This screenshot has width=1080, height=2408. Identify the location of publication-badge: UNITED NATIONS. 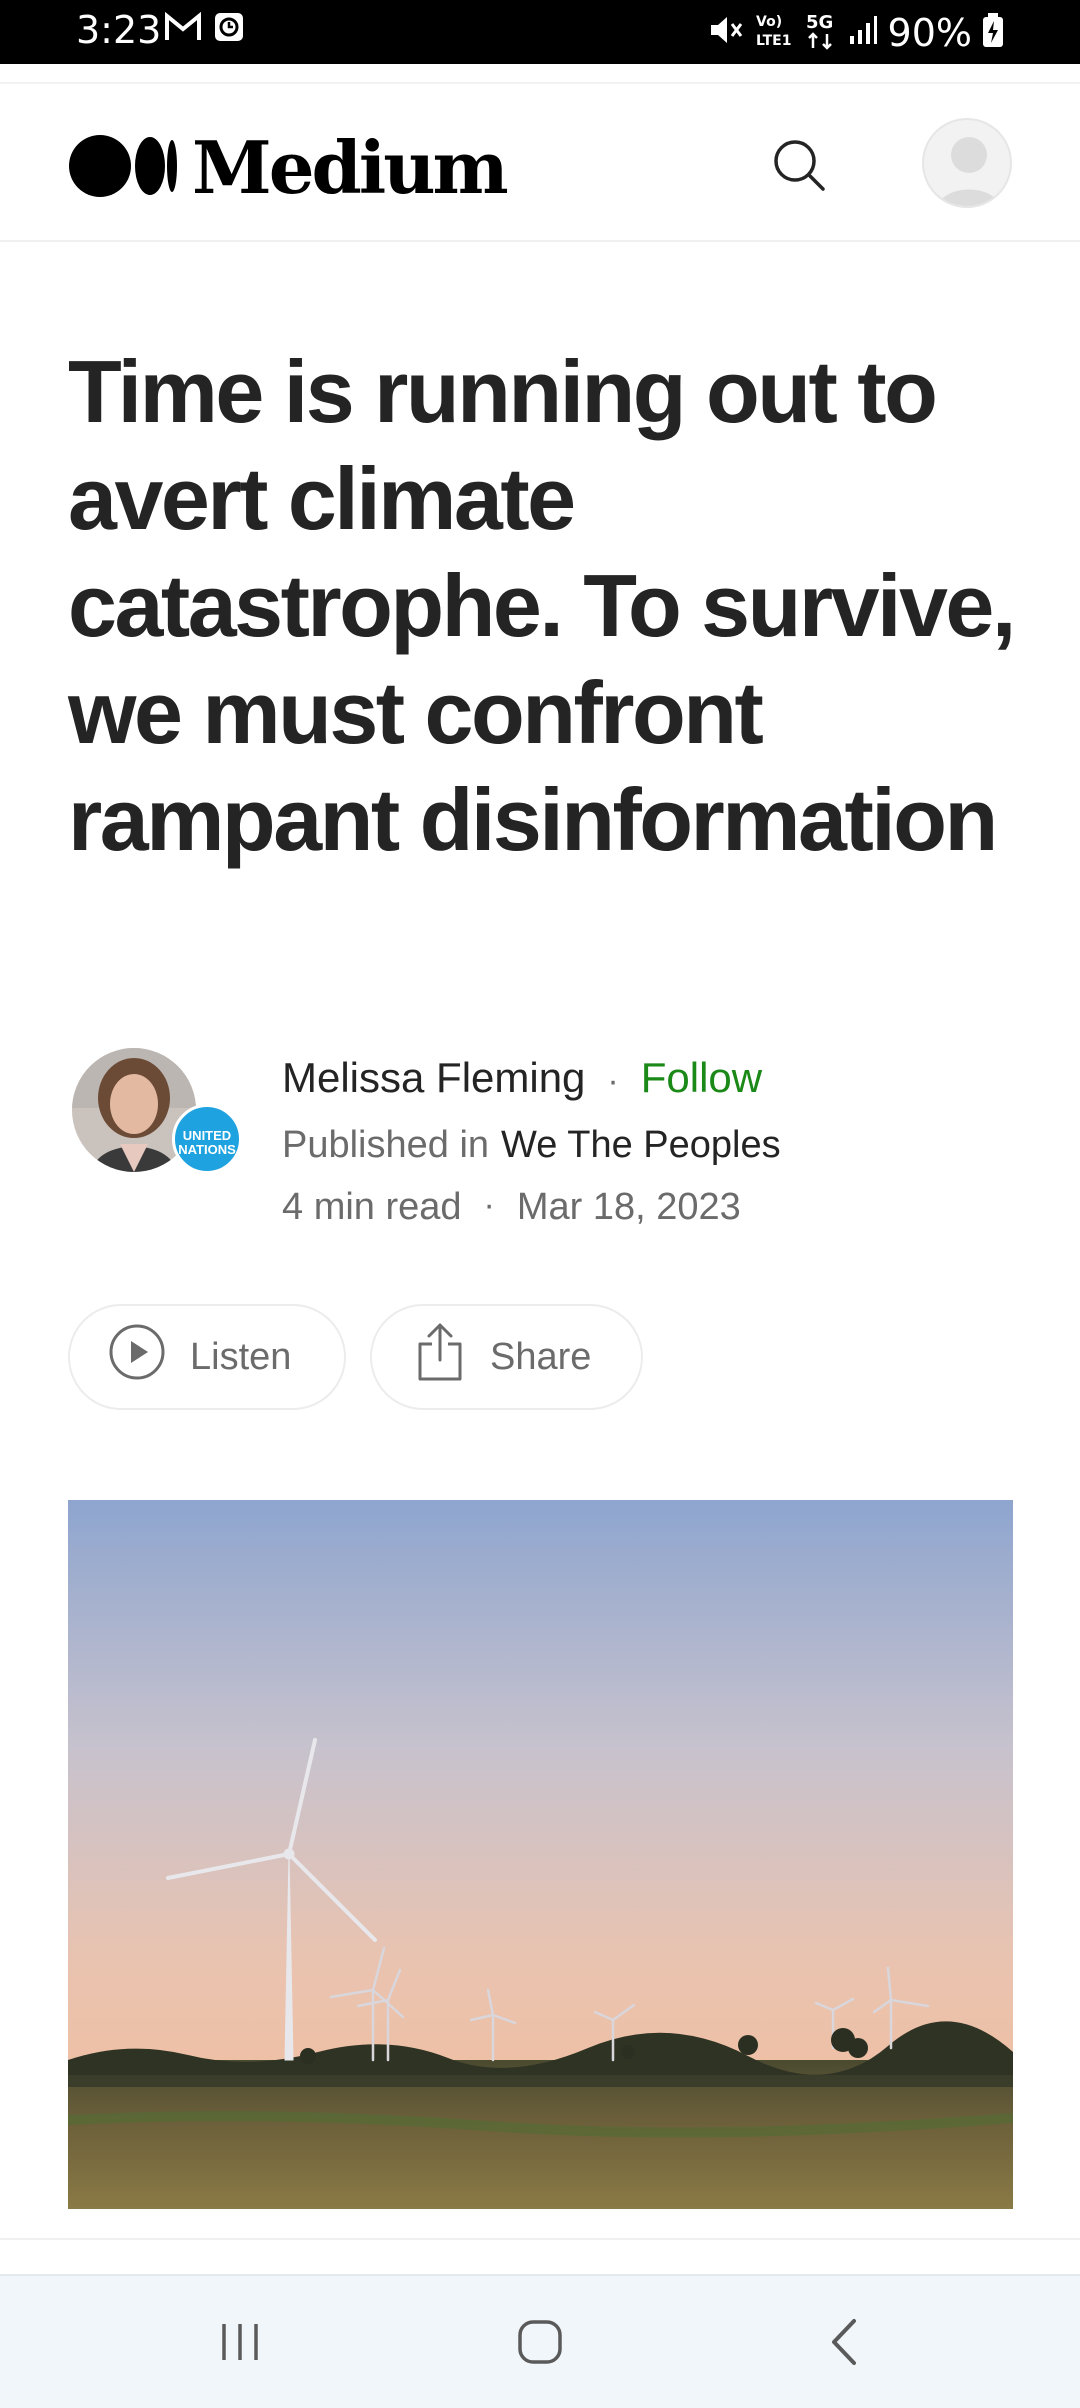
(207, 1139).